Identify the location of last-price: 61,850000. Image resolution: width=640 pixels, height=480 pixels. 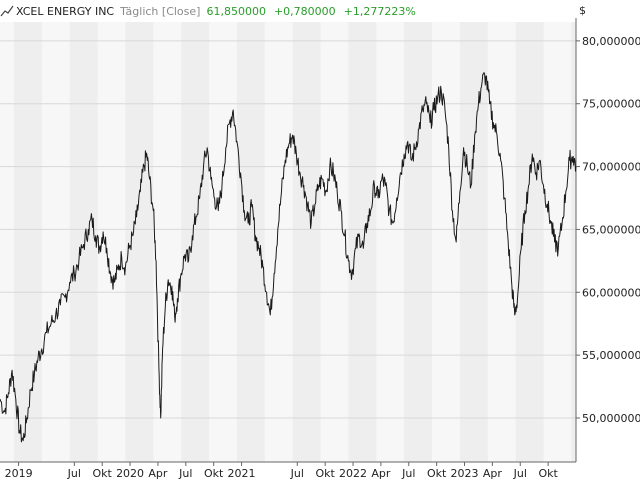
(236, 11).